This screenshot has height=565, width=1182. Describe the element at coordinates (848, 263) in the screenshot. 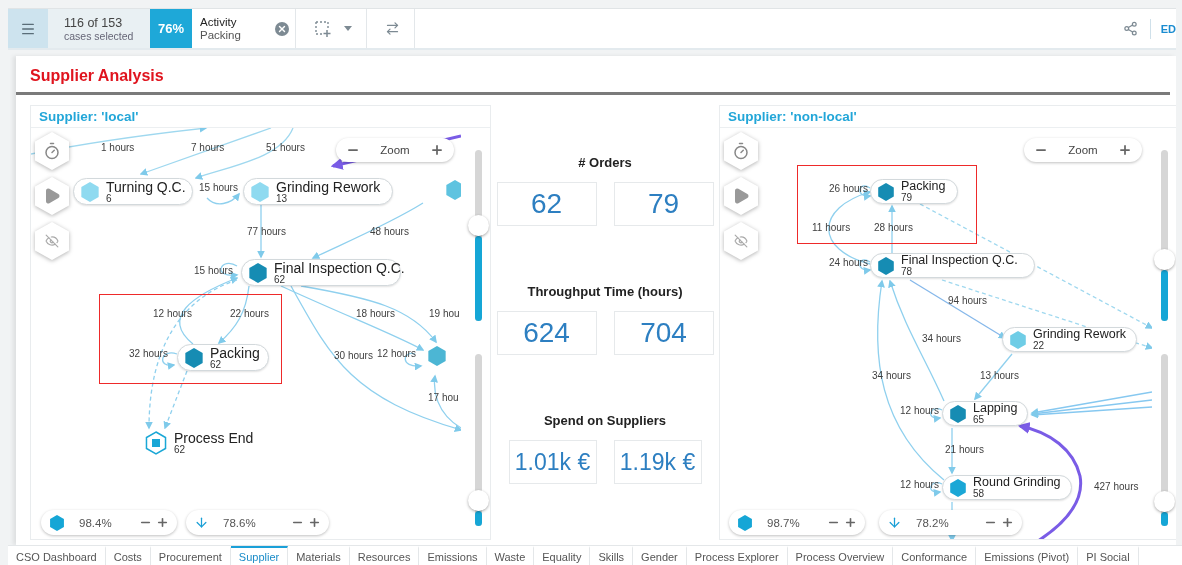

I see `edge-label: 24 hours` at that location.